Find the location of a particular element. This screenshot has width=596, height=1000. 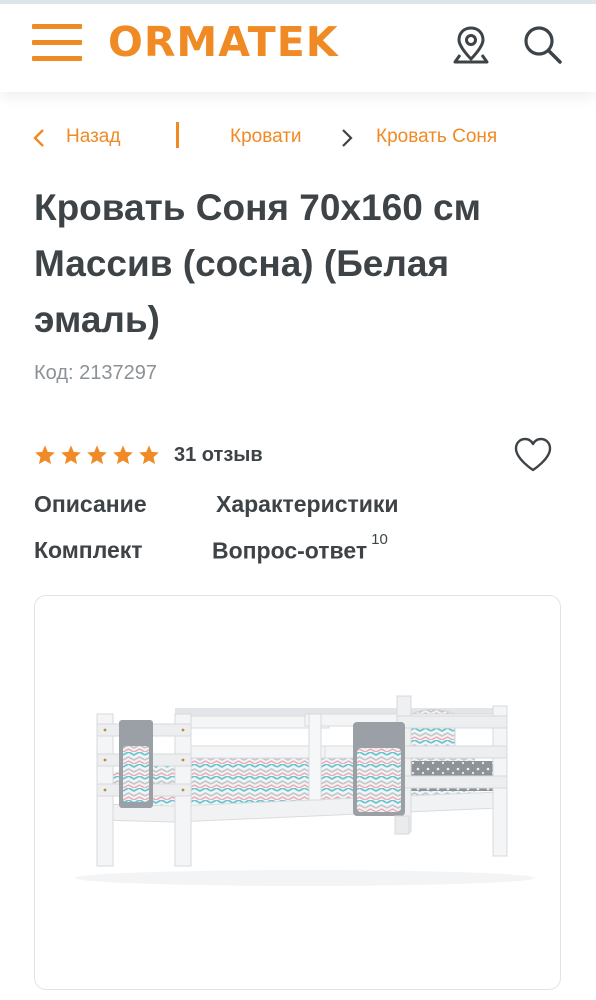

hamburger-menu-icon is located at coordinates (58, 43).